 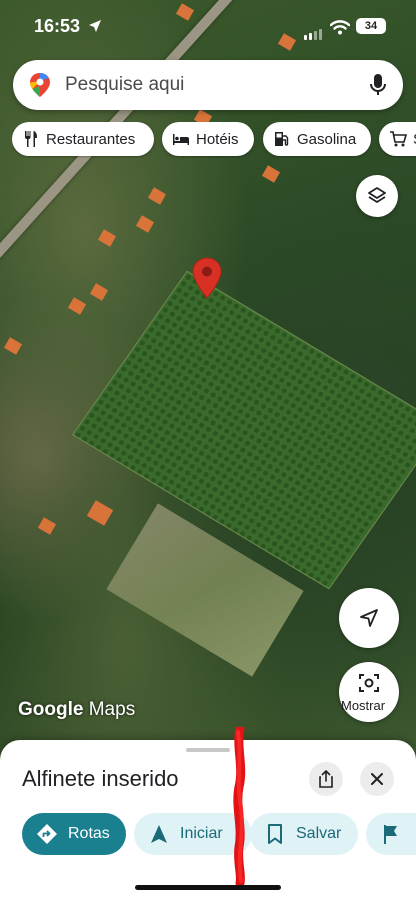 I want to click on directions-icon, so click(x=47, y=834).